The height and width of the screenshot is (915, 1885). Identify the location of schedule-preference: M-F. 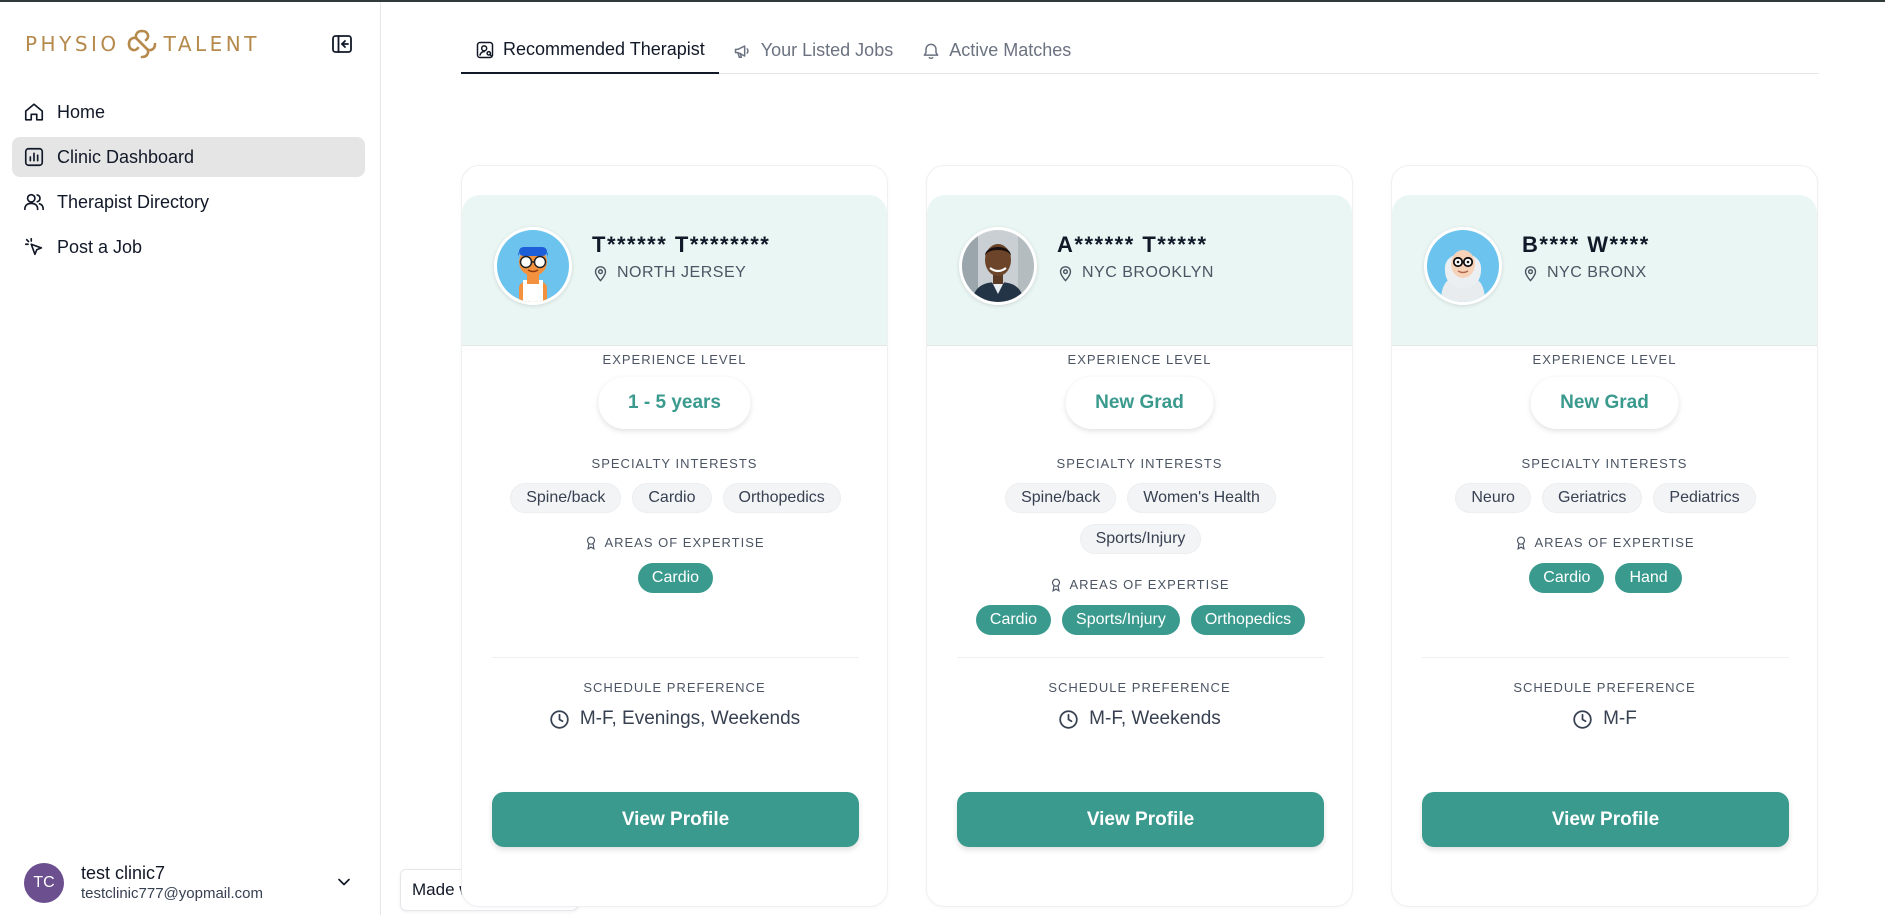
(1604, 719).